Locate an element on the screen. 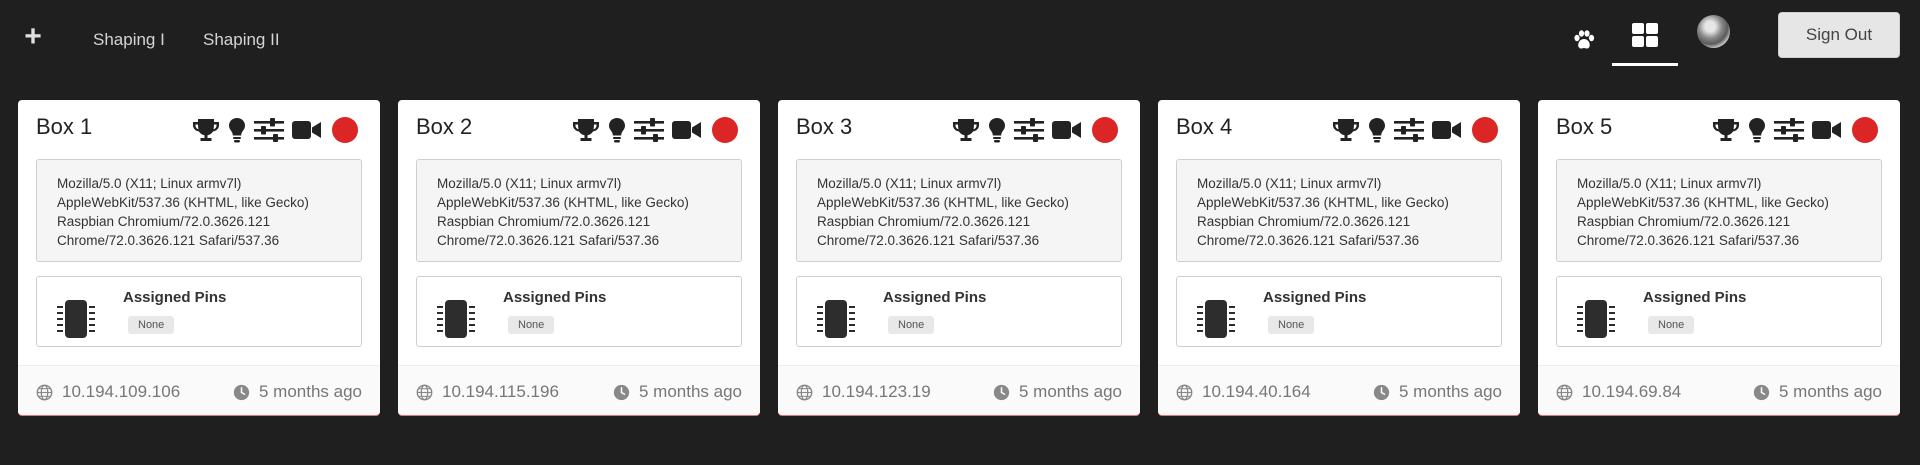 This screenshot has width=1920, height=465. ip-address: 10.194.109.106 is located at coordinates (108, 392).